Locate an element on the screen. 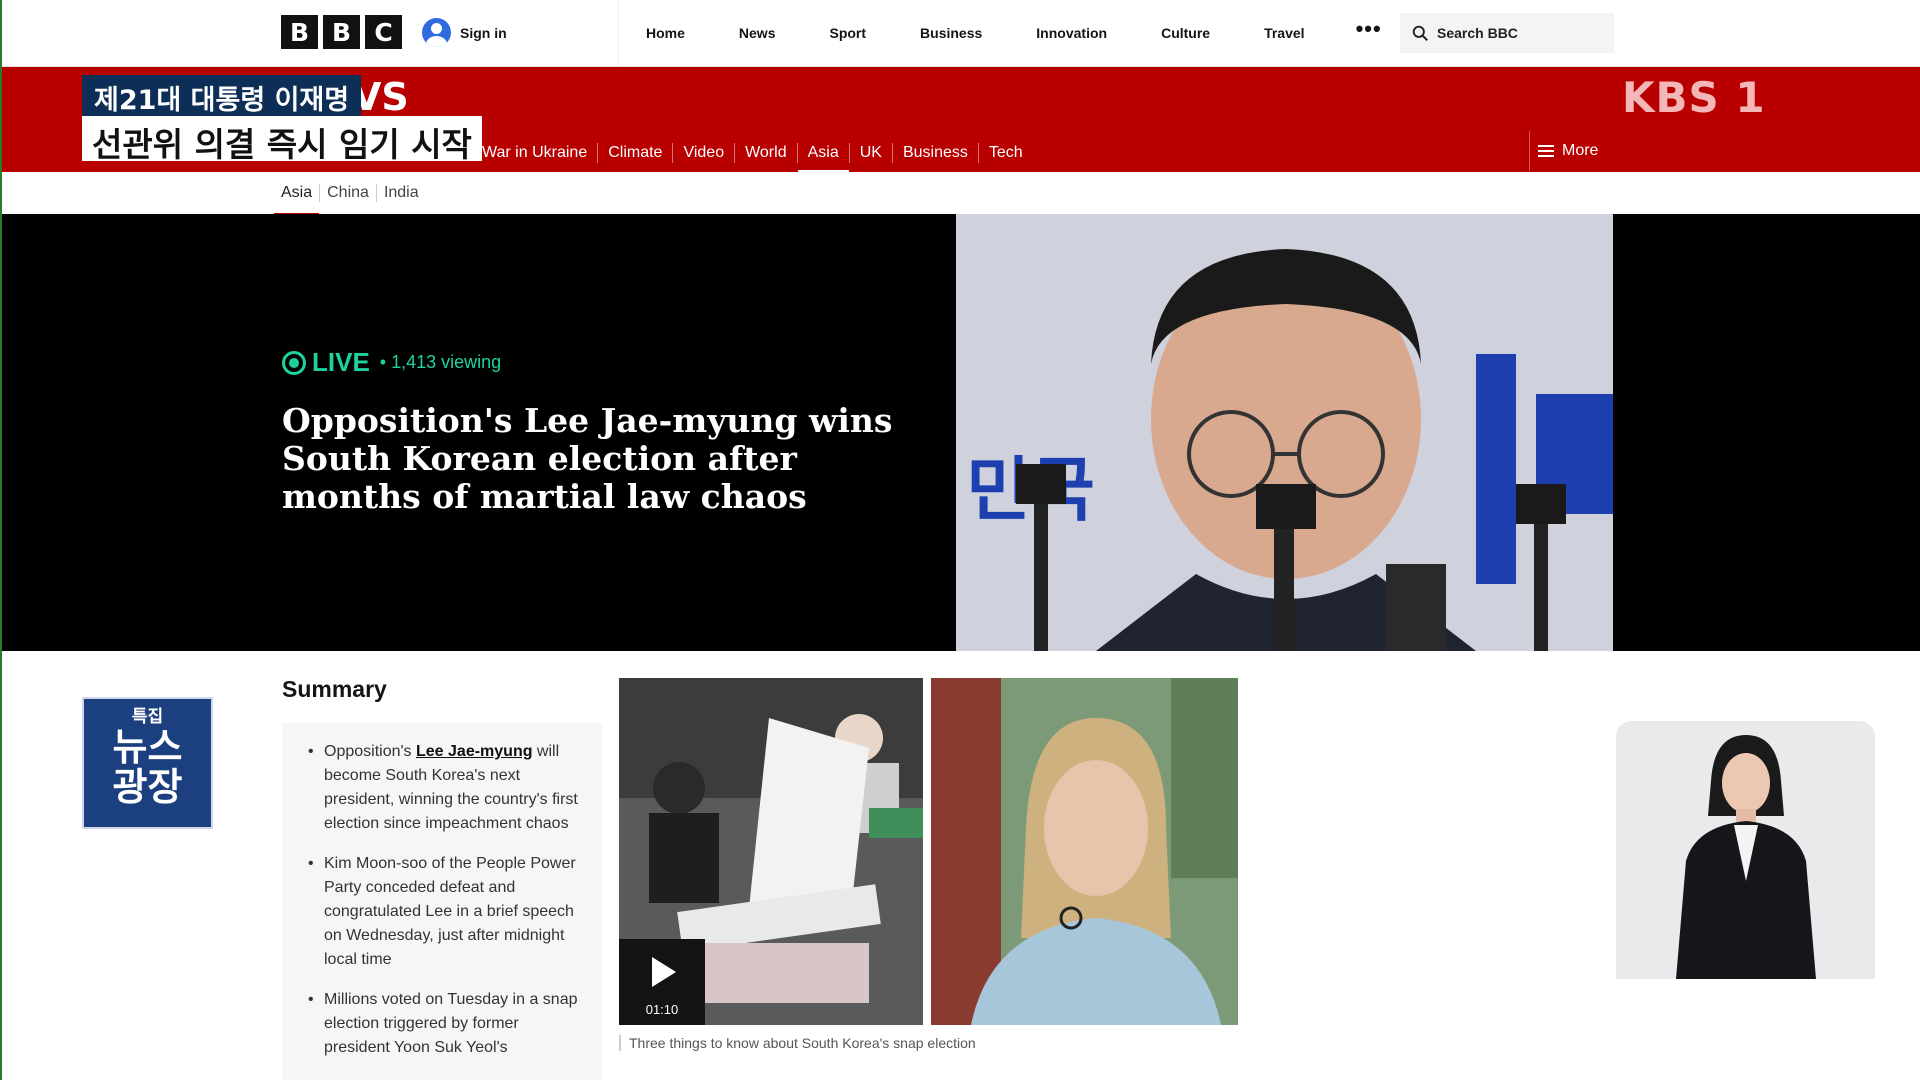  subnav-india: India is located at coordinates (401, 193).